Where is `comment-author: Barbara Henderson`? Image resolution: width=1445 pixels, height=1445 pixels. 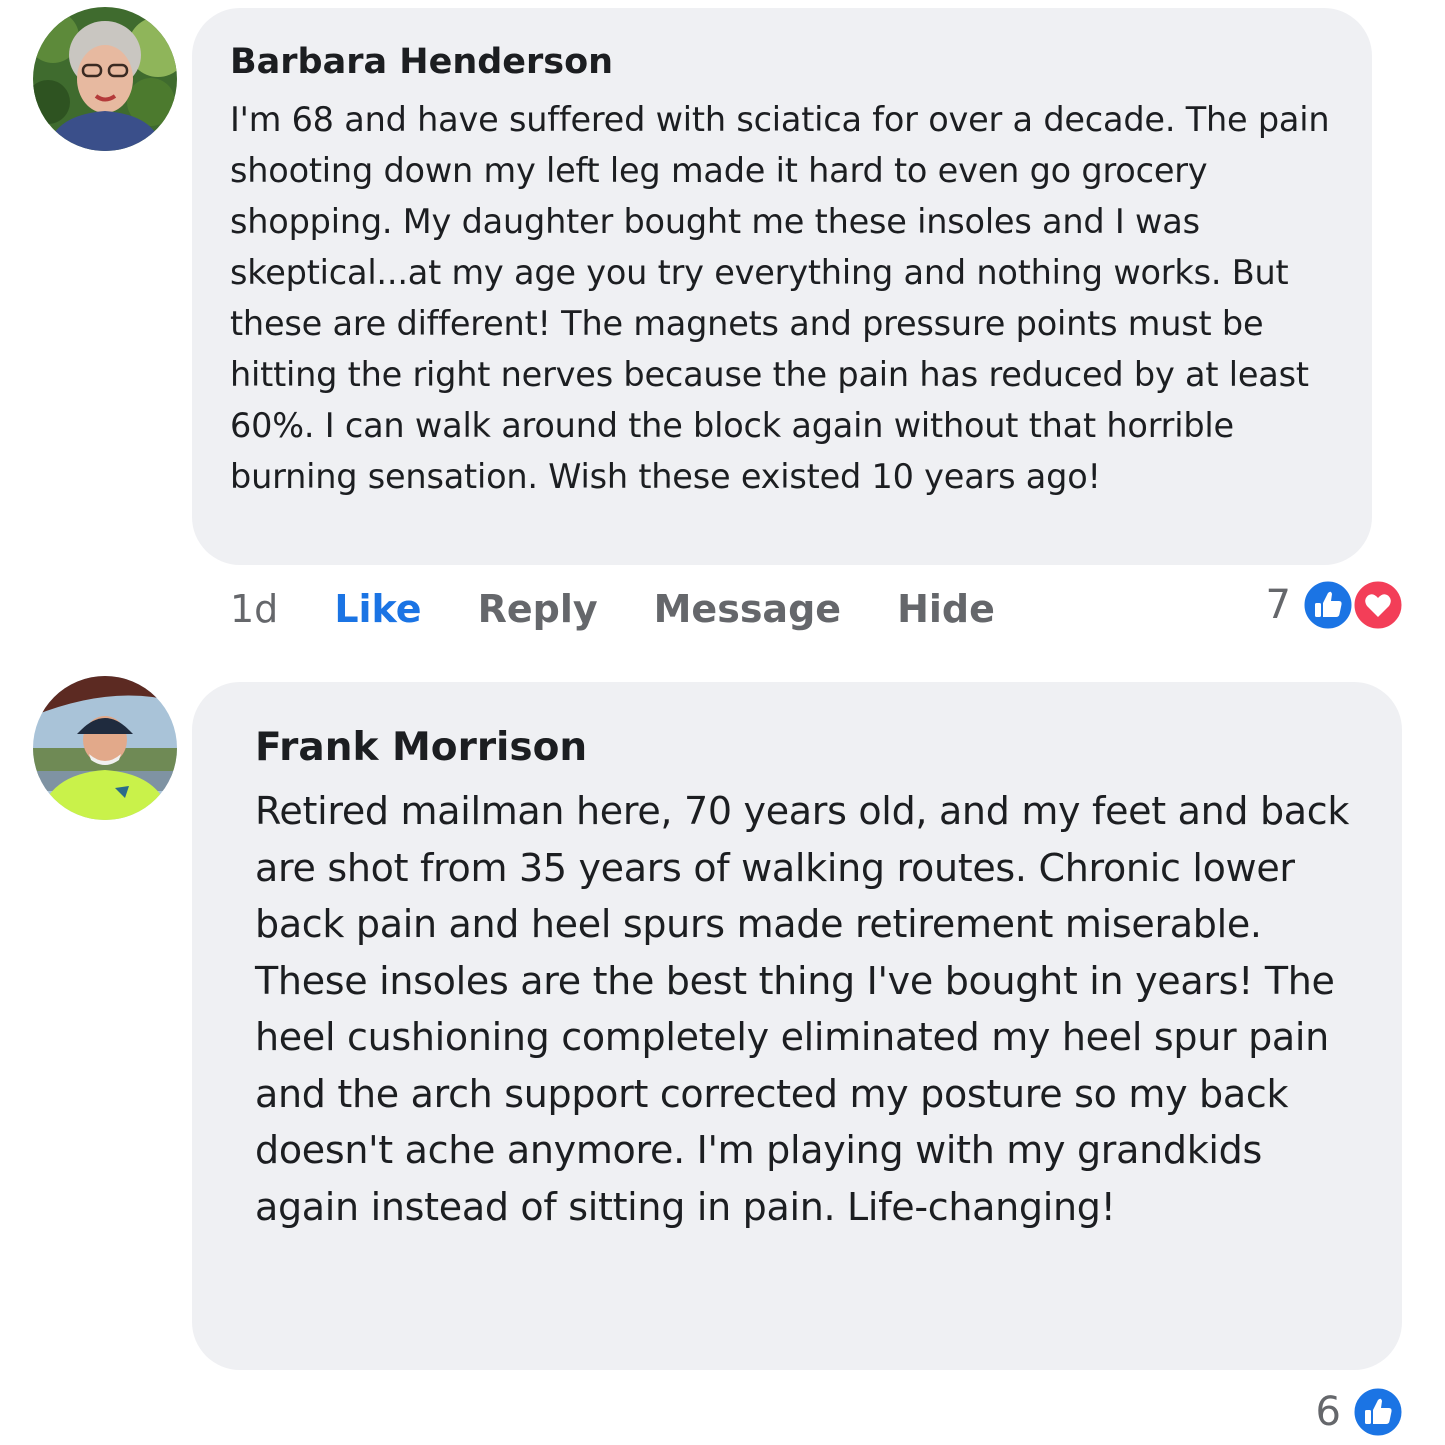
comment-author: Barbara Henderson is located at coordinates (782, 62).